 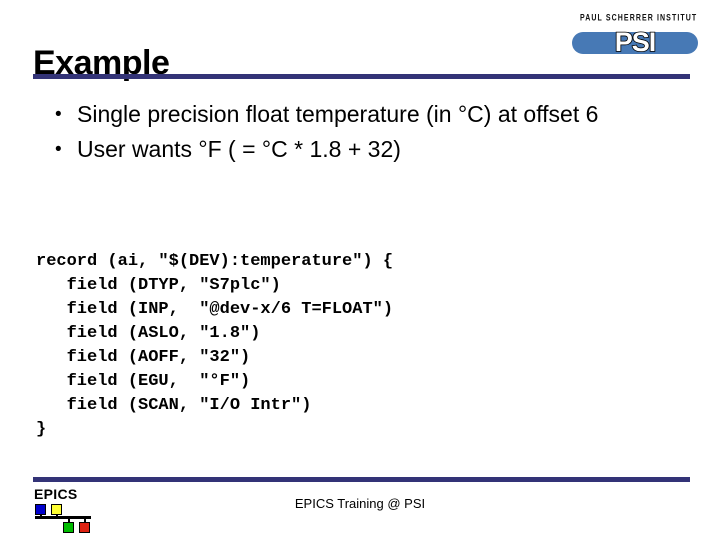 What do you see at coordinates (639, 18) in the screenshot?
I see `psi-logo-wordmark: PAUL SCHERRER INSTITUT` at bounding box center [639, 18].